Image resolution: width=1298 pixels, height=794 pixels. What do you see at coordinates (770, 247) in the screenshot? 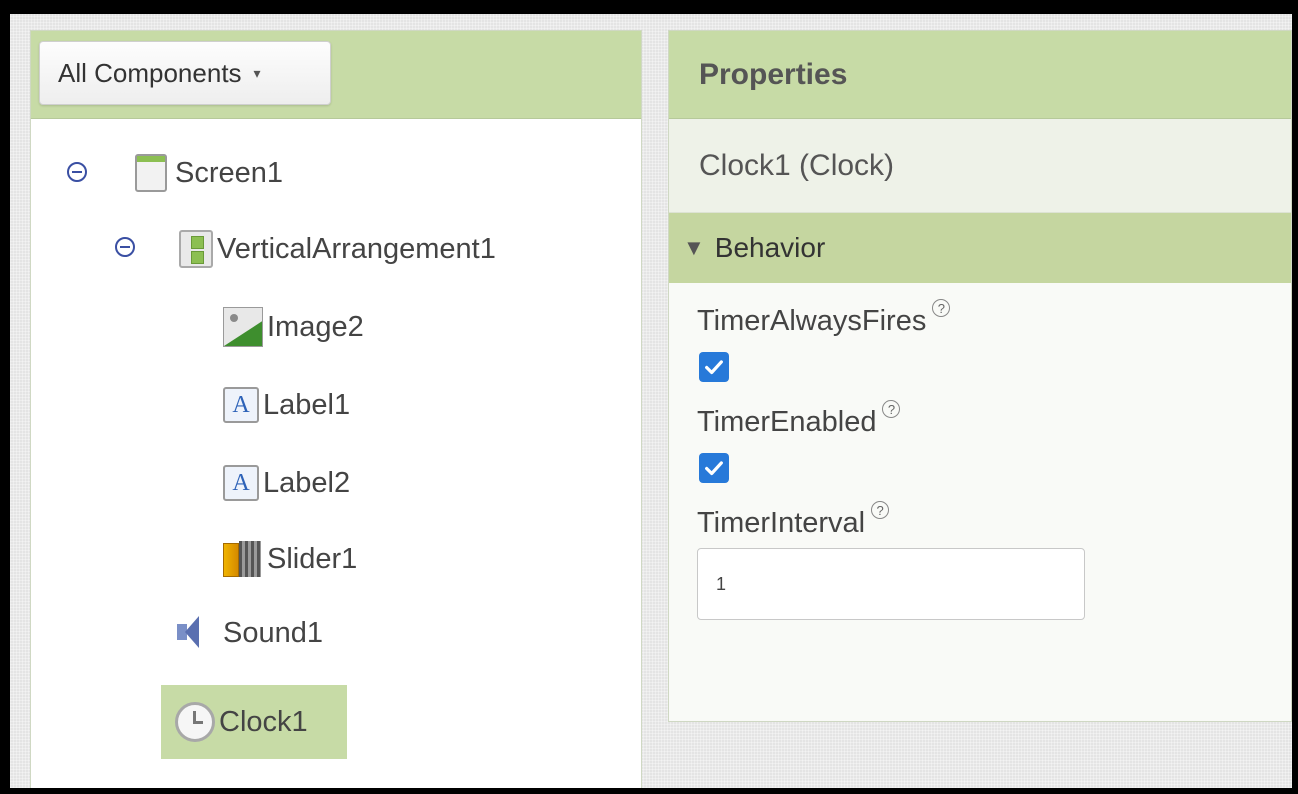
I see `section-label: Behavior` at bounding box center [770, 247].